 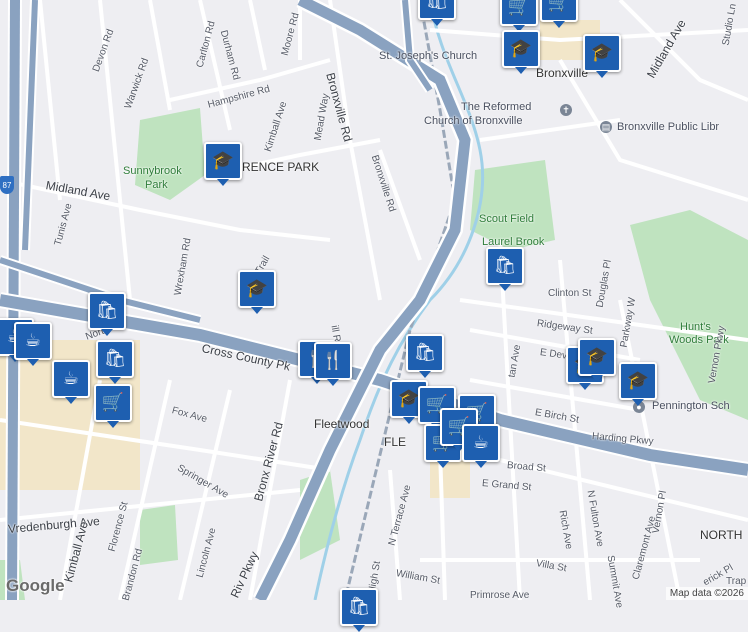 What do you see at coordinates (152, 171) in the screenshot?
I see `park-label: Sunnybrook` at bounding box center [152, 171].